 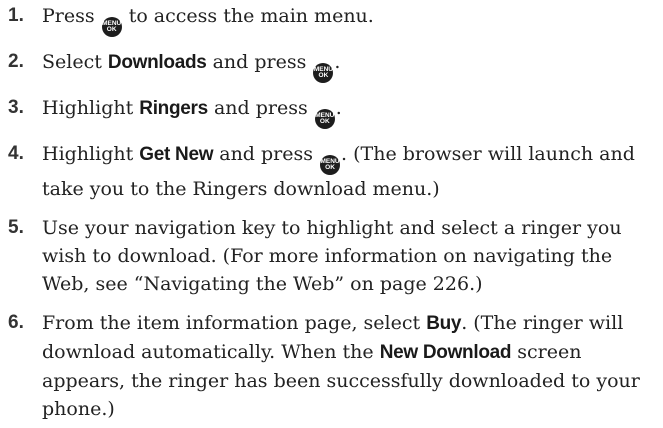 I want to click on step-text: From the item information page, select, so click(x=234, y=323).